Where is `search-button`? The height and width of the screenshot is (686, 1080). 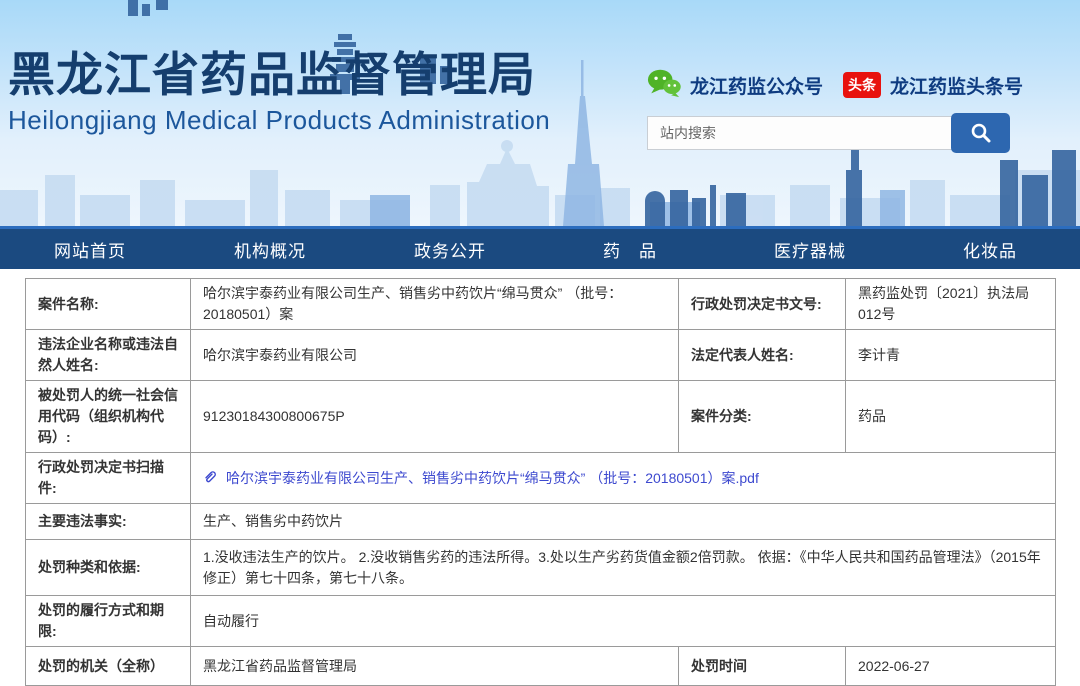
search-button is located at coordinates (980, 133).